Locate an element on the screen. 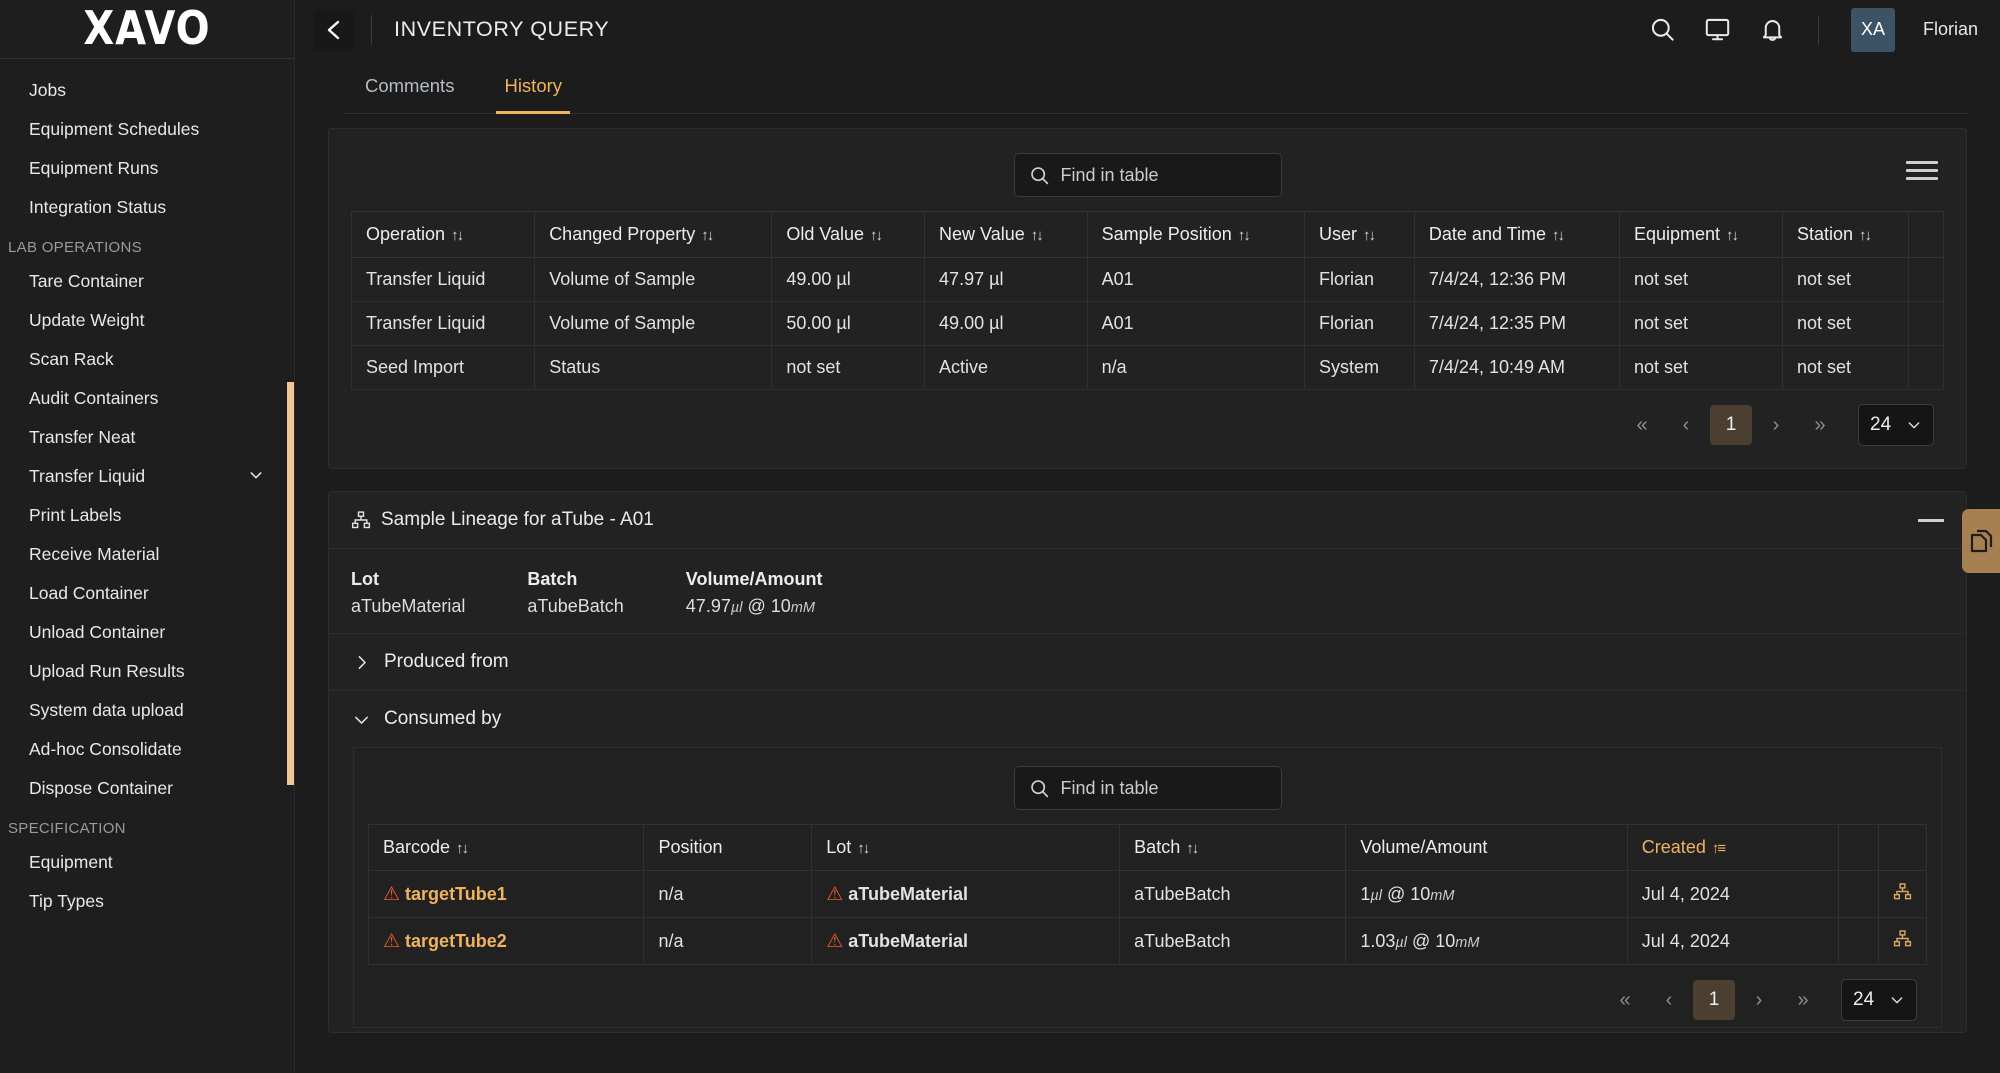 The image size is (2000, 1073). sidebar-item-unload-container: Unload Container is located at coordinates (147, 632).